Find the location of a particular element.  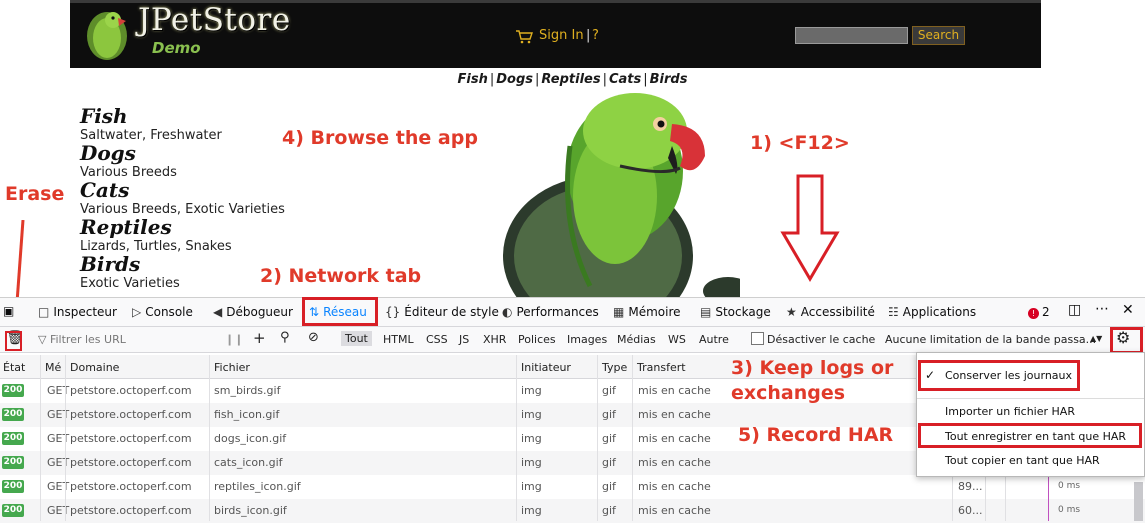

filter-js: JS is located at coordinates (464, 339).